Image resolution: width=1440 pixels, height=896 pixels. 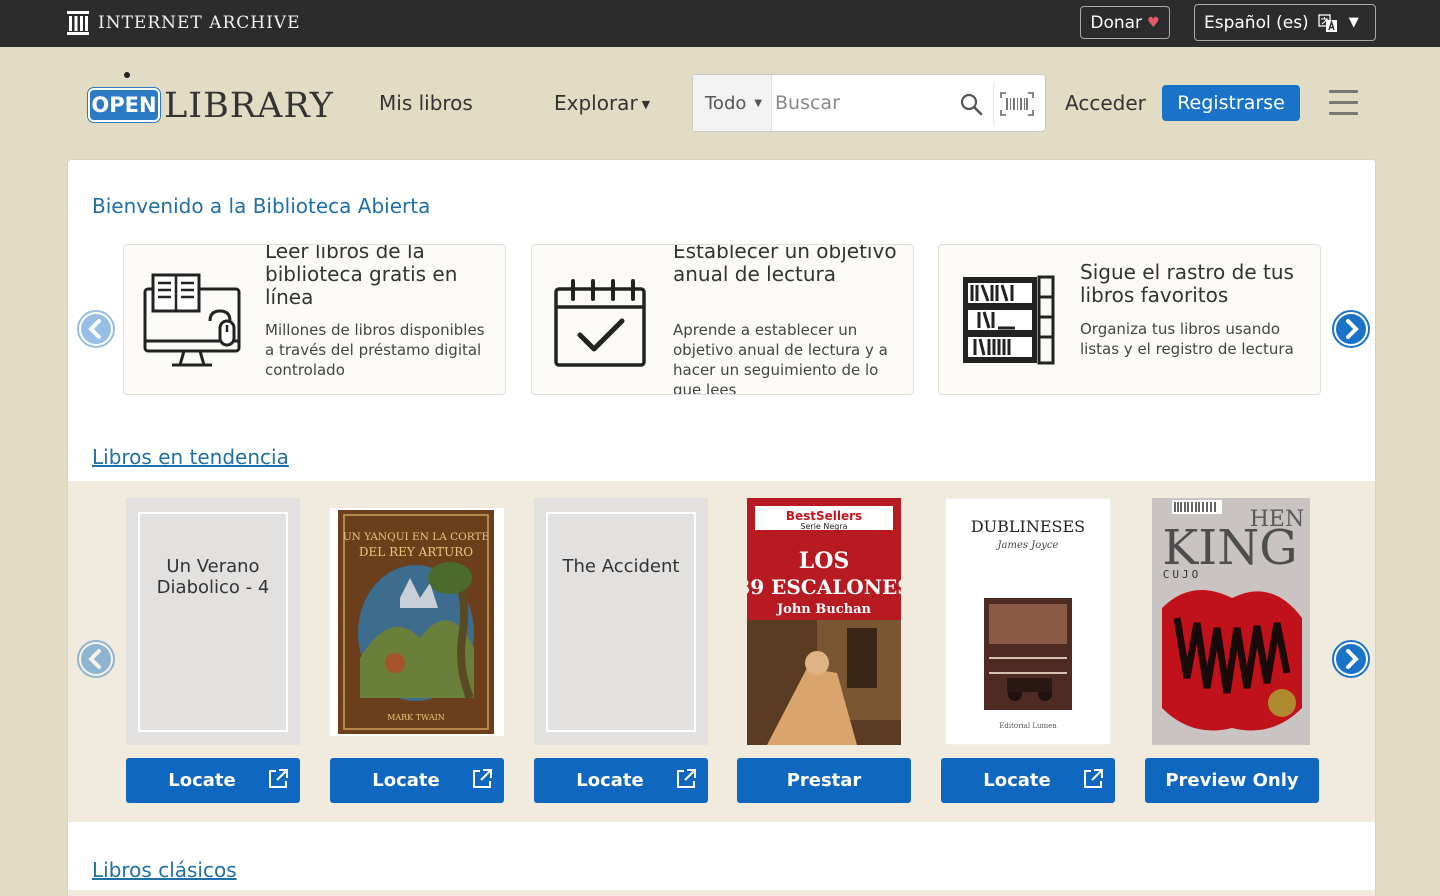 I want to click on book-cover-placeholder: The Accident, so click(x=621, y=621).